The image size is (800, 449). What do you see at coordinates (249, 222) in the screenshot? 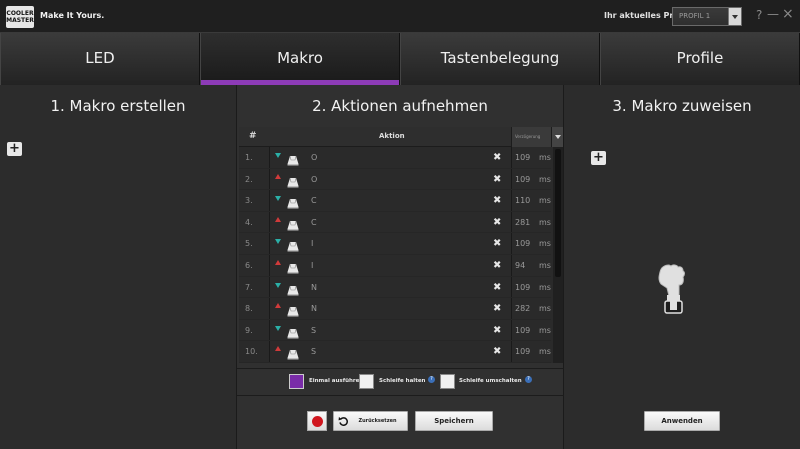
I see `row-number: 4.` at bounding box center [249, 222].